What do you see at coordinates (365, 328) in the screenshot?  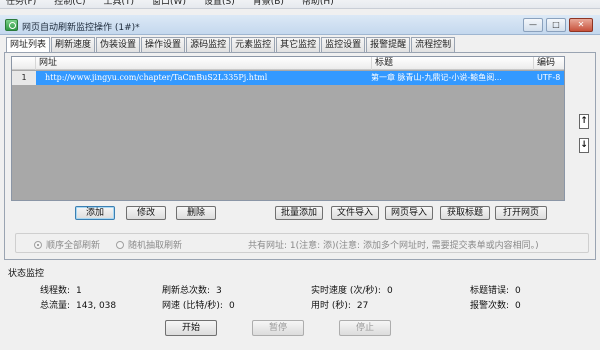 I see `stop-button: 停止` at bounding box center [365, 328].